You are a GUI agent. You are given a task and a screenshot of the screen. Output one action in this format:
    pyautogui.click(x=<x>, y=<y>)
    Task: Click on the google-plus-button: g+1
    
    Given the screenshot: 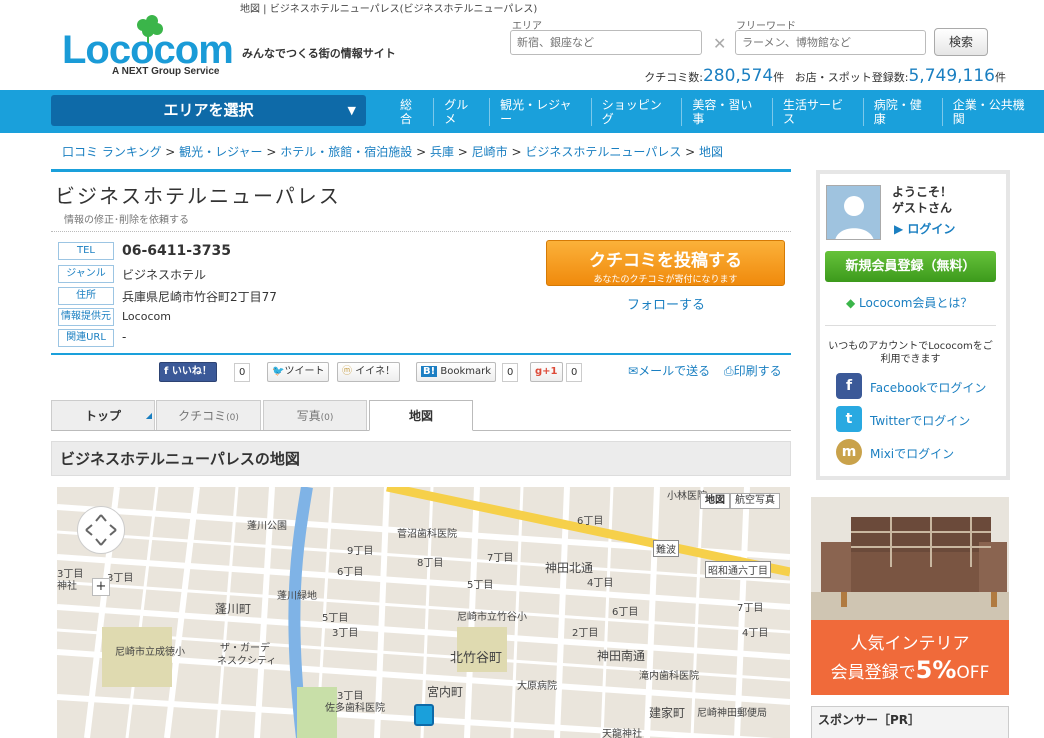 What is the action you would take?
    pyautogui.click(x=546, y=372)
    